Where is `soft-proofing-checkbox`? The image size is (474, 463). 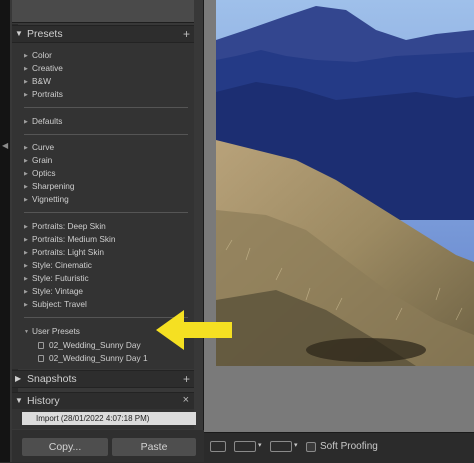
soft-proofing-checkbox is located at coordinates (311, 447).